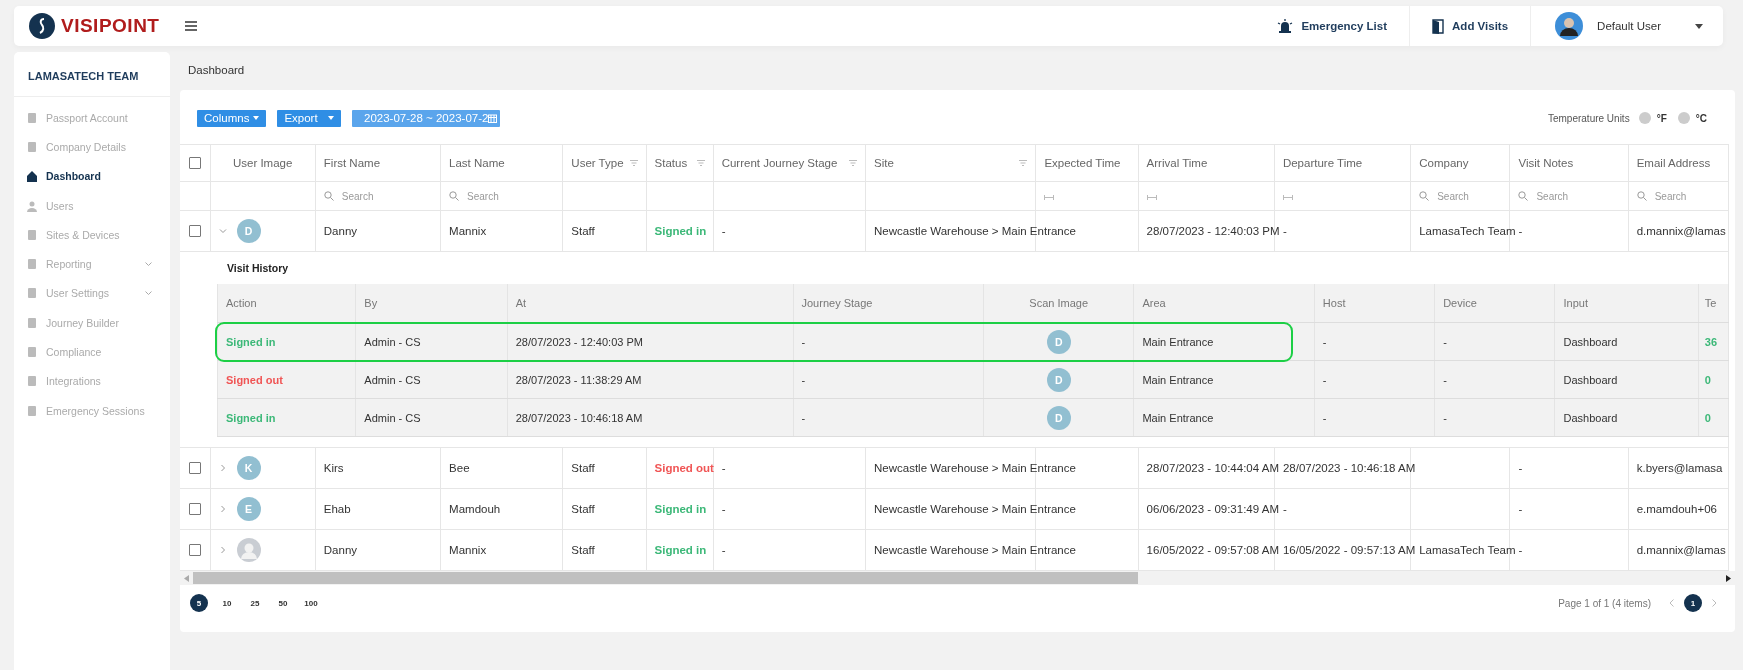 The image size is (1743, 670). Describe the element at coordinates (1467, 550) in the screenshot. I see `table-cell: LamasaTech Team` at that location.